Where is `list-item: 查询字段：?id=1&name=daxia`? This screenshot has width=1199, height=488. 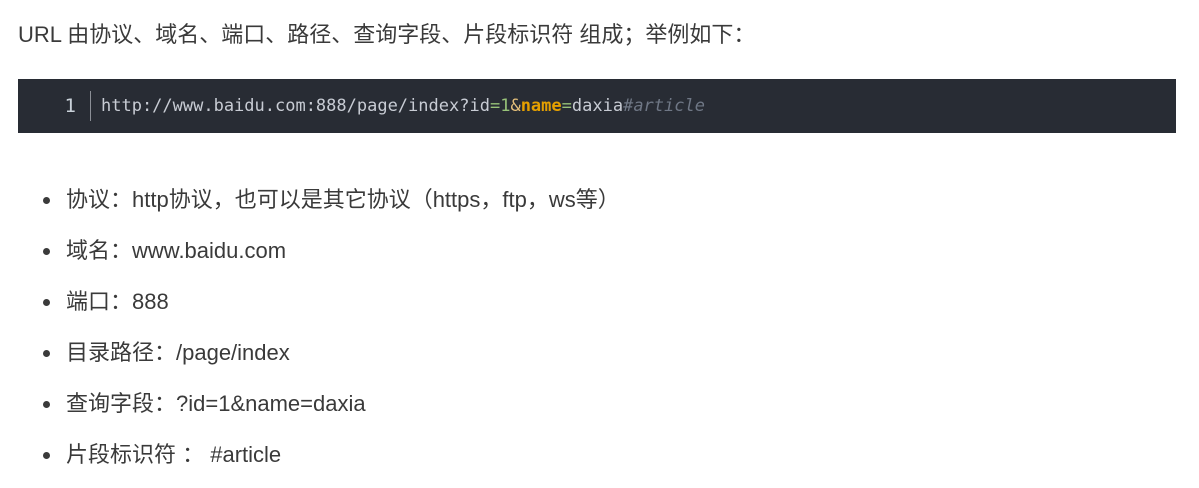 list-item: 查询字段：?id=1&name=daxia is located at coordinates (329, 411).